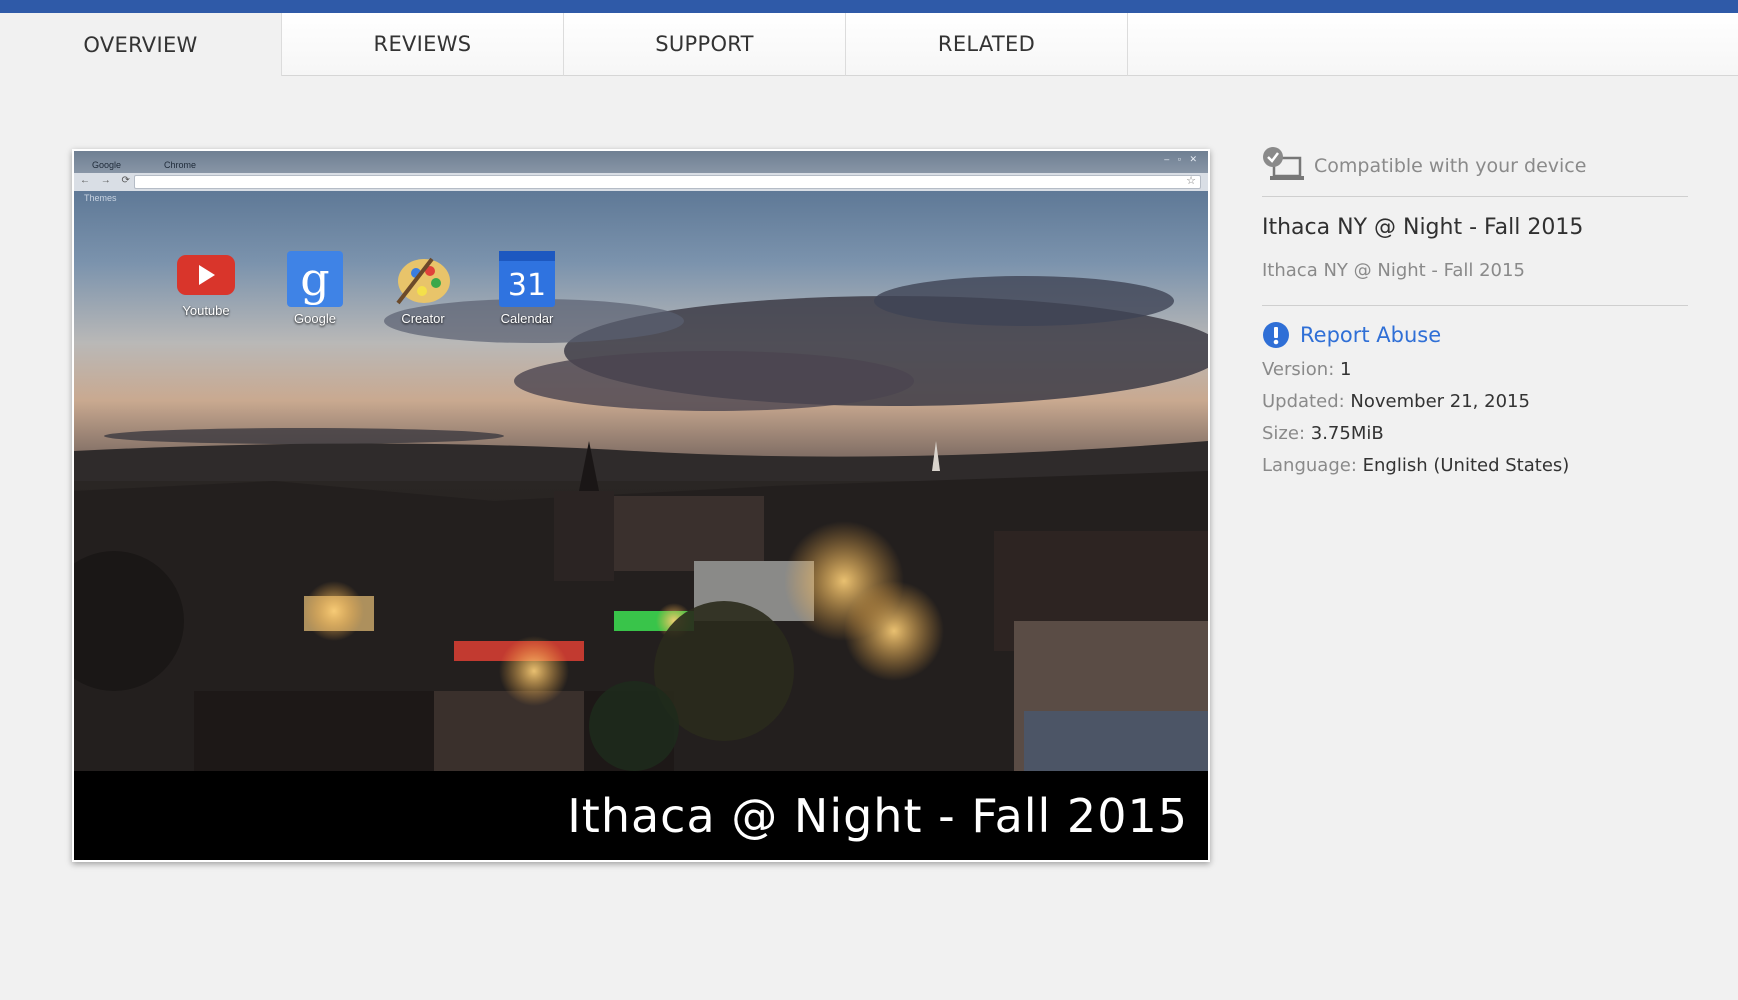 The image size is (1738, 1000). I want to click on divider-middle, so click(1475, 305).